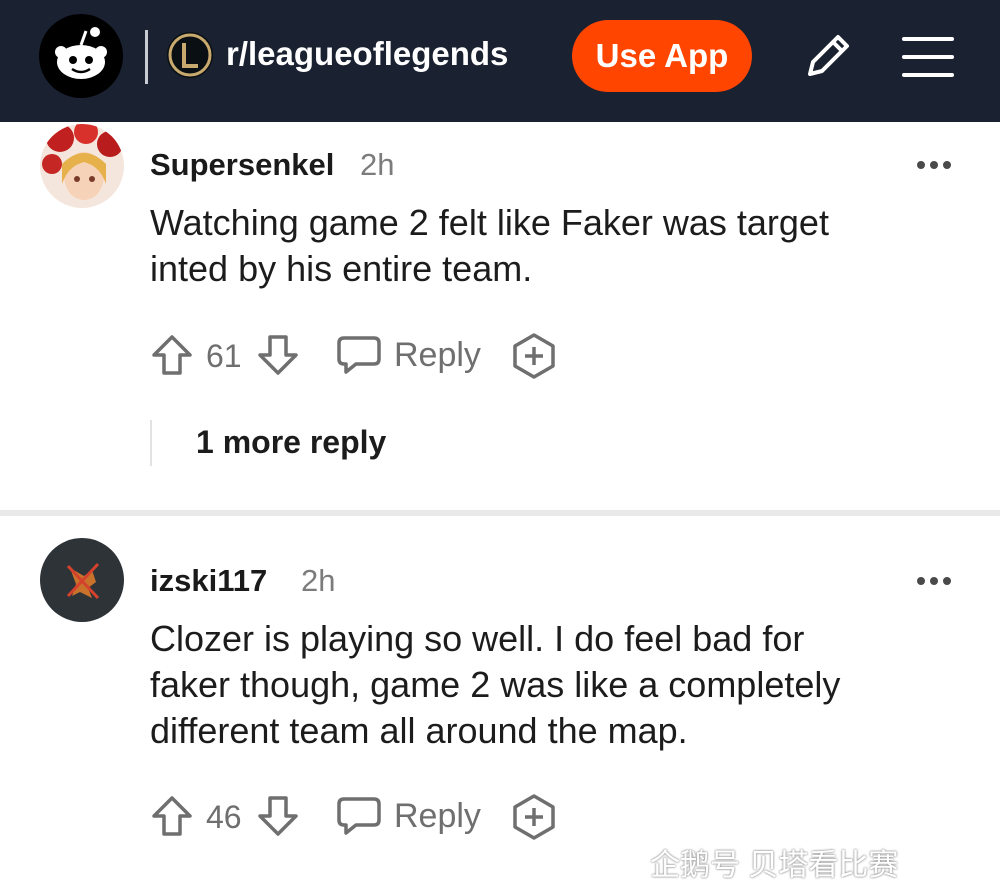  What do you see at coordinates (146, 57) in the screenshot?
I see `header-divider` at bounding box center [146, 57].